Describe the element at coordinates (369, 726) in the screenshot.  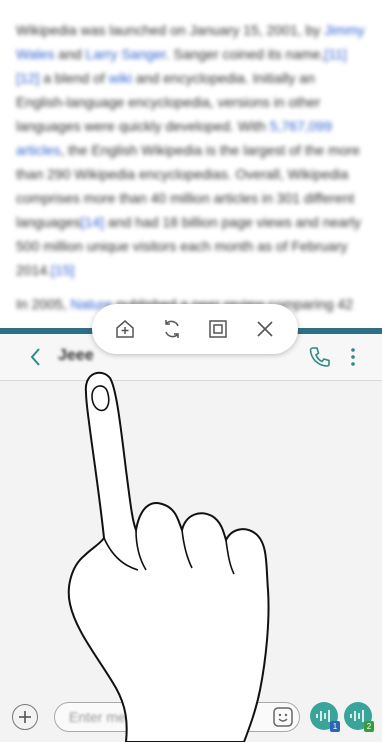
I see `sim-badge: 2` at that location.